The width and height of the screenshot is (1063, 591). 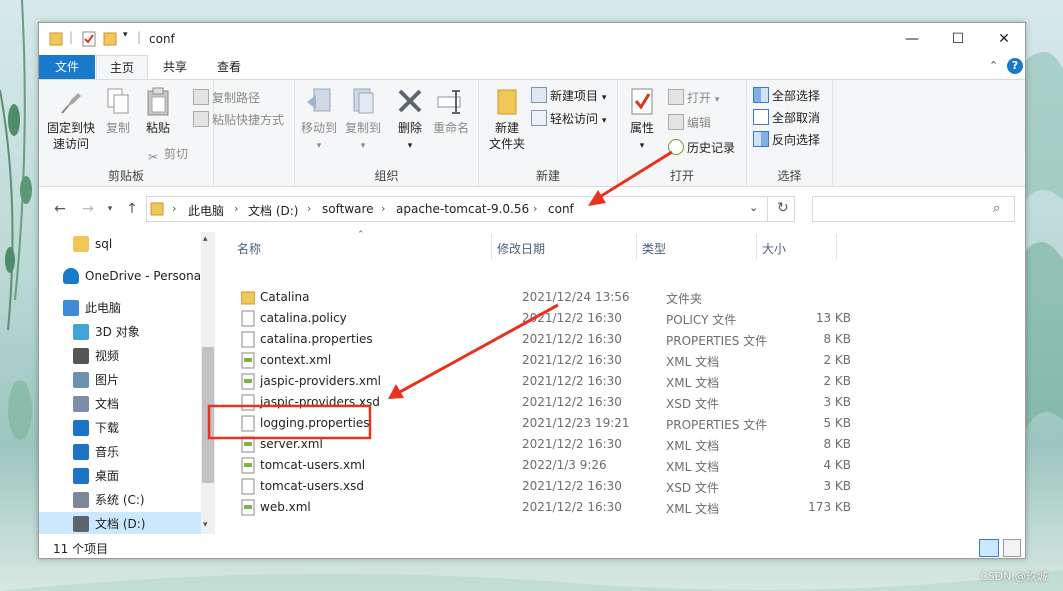 I want to click on paste-button: 粘贴, so click(x=158, y=111).